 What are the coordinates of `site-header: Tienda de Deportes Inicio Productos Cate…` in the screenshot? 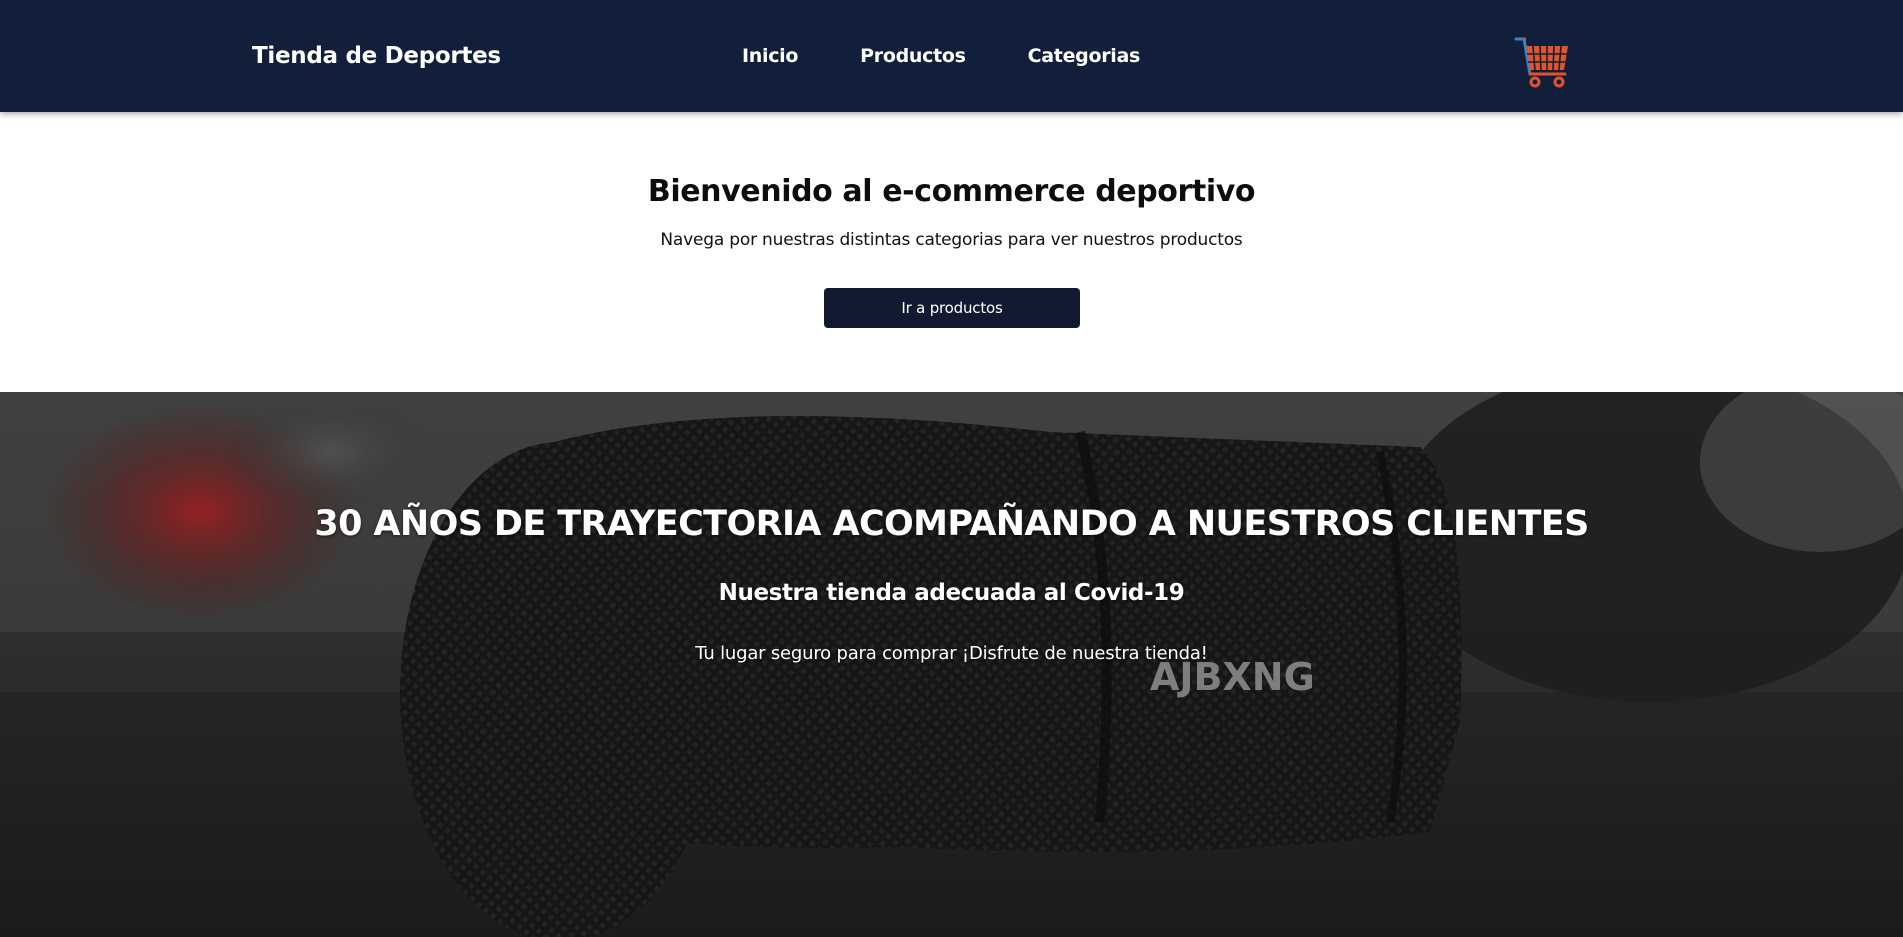 It's located at (951, 56).